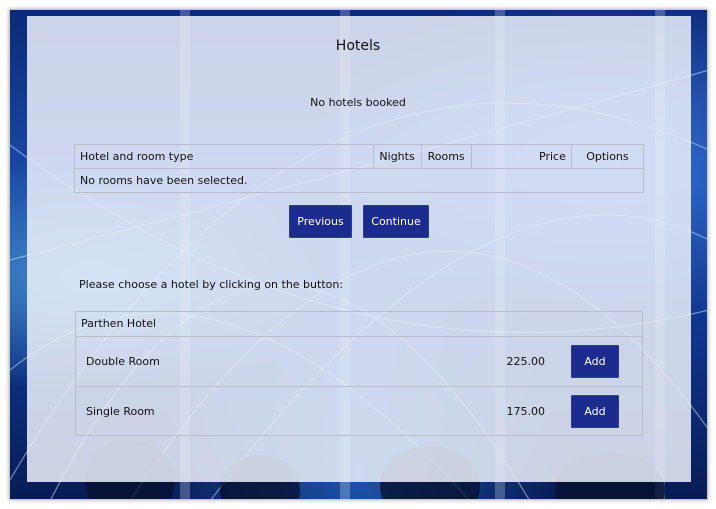  Describe the element at coordinates (358, 102) in the screenshot. I see `booking-status-text: No hotels booked` at that location.